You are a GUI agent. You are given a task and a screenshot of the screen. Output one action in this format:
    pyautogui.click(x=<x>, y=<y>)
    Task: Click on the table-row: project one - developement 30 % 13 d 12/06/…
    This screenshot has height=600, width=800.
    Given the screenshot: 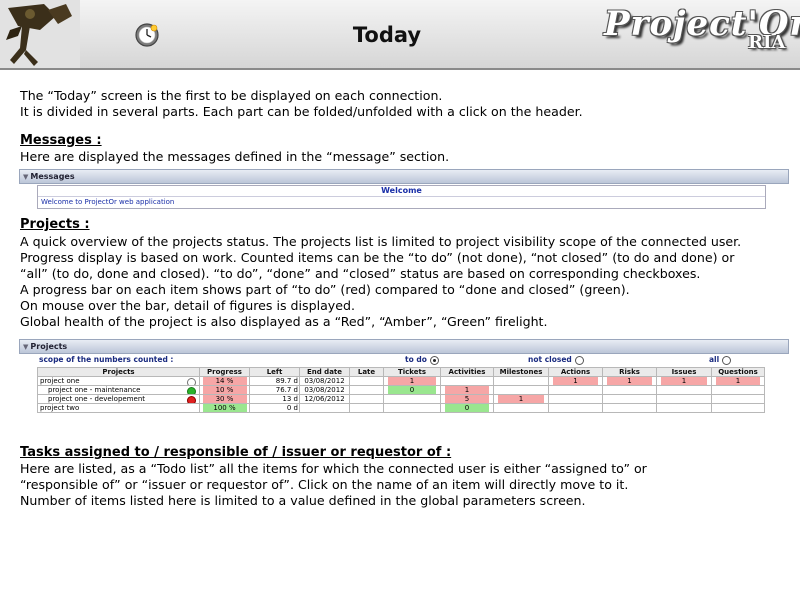 What is the action you would take?
    pyautogui.click(x=401, y=399)
    